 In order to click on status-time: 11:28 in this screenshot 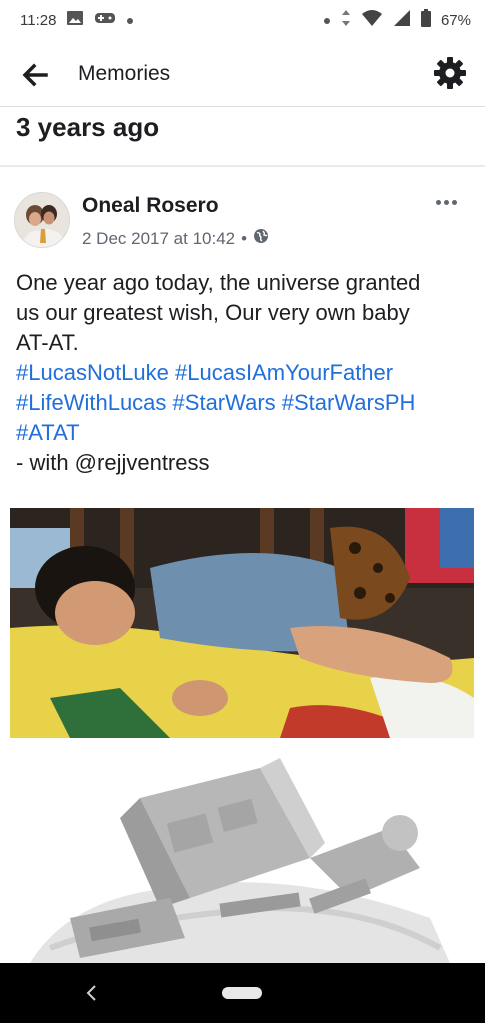, I will do `click(38, 20)`.